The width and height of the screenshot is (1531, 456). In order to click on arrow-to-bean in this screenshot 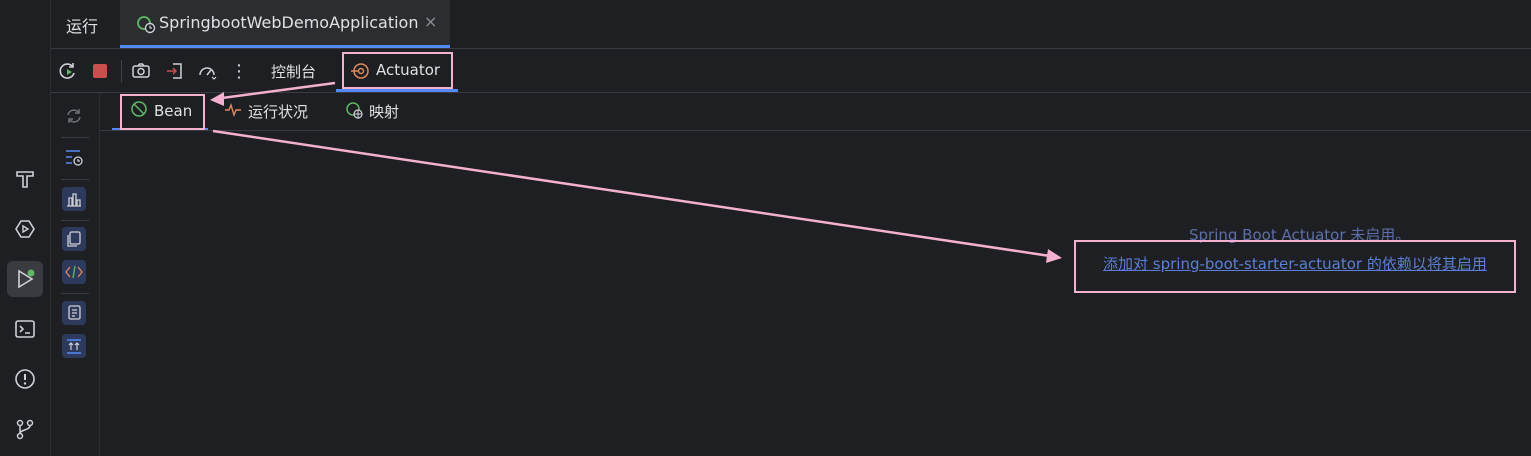, I will do `click(278, 90)`.